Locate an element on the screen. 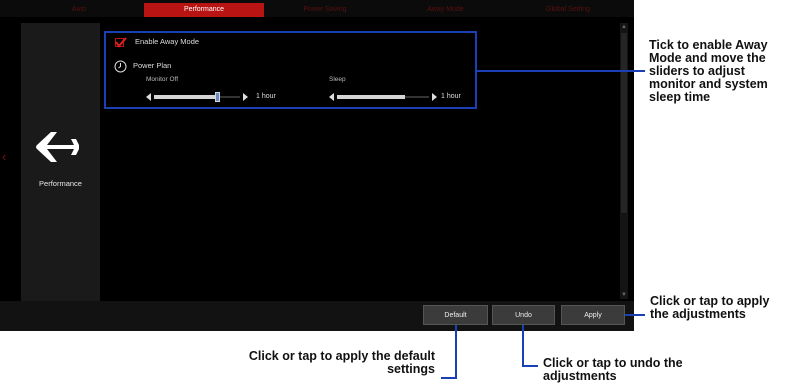  apply-button: Apply is located at coordinates (593, 315).